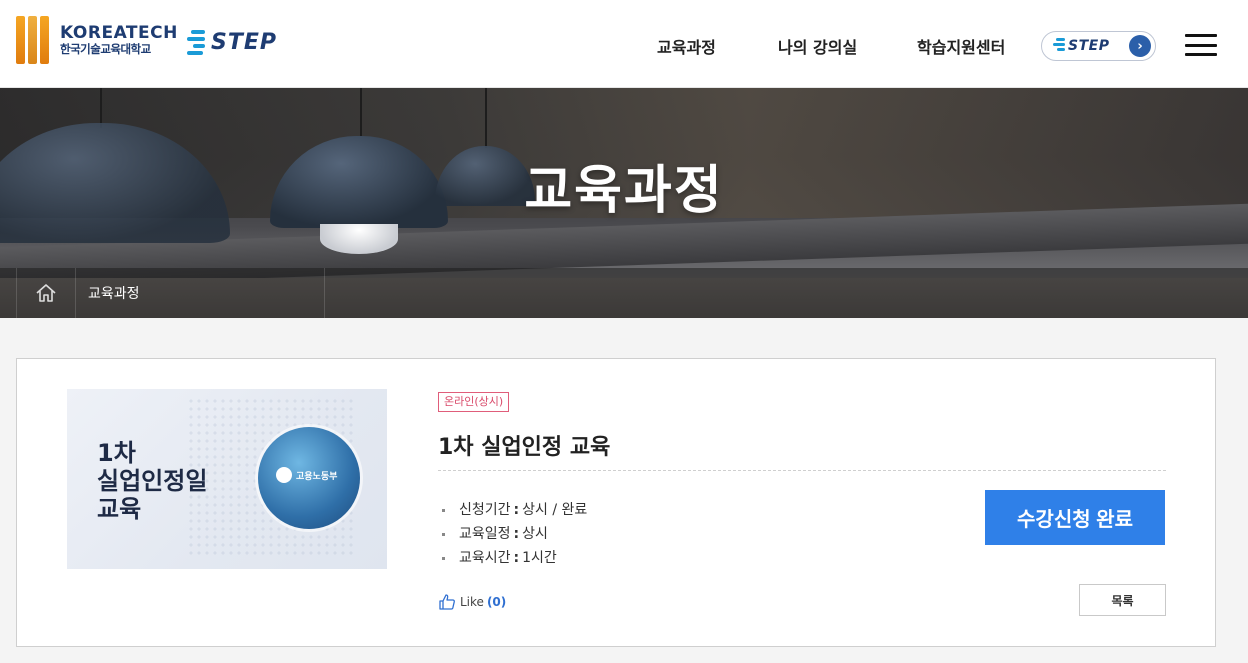 This screenshot has width=1248, height=663. What do you see at coordinates (524, 447) in the screenshot?
I see `course-title: 1차 실업인정 교육` at bounding box center [524, 447].